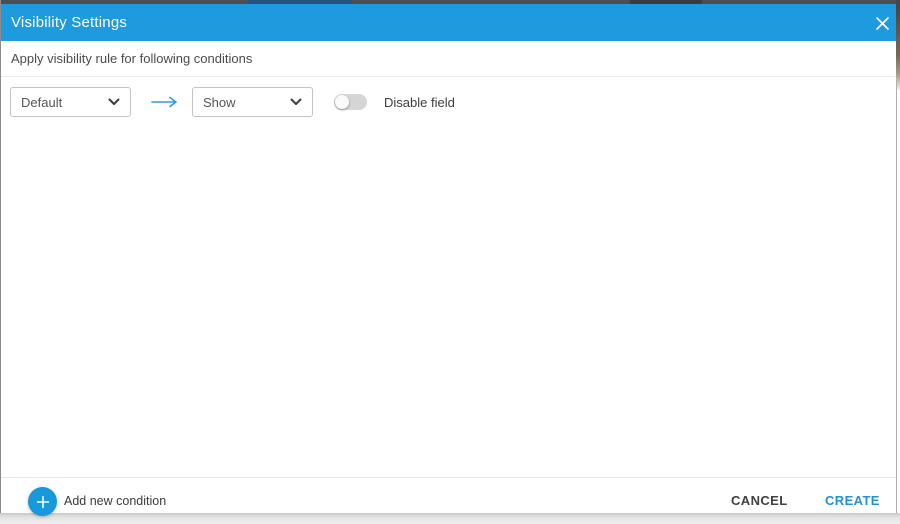  I want to click on action-select: Show, so click(252, 102).